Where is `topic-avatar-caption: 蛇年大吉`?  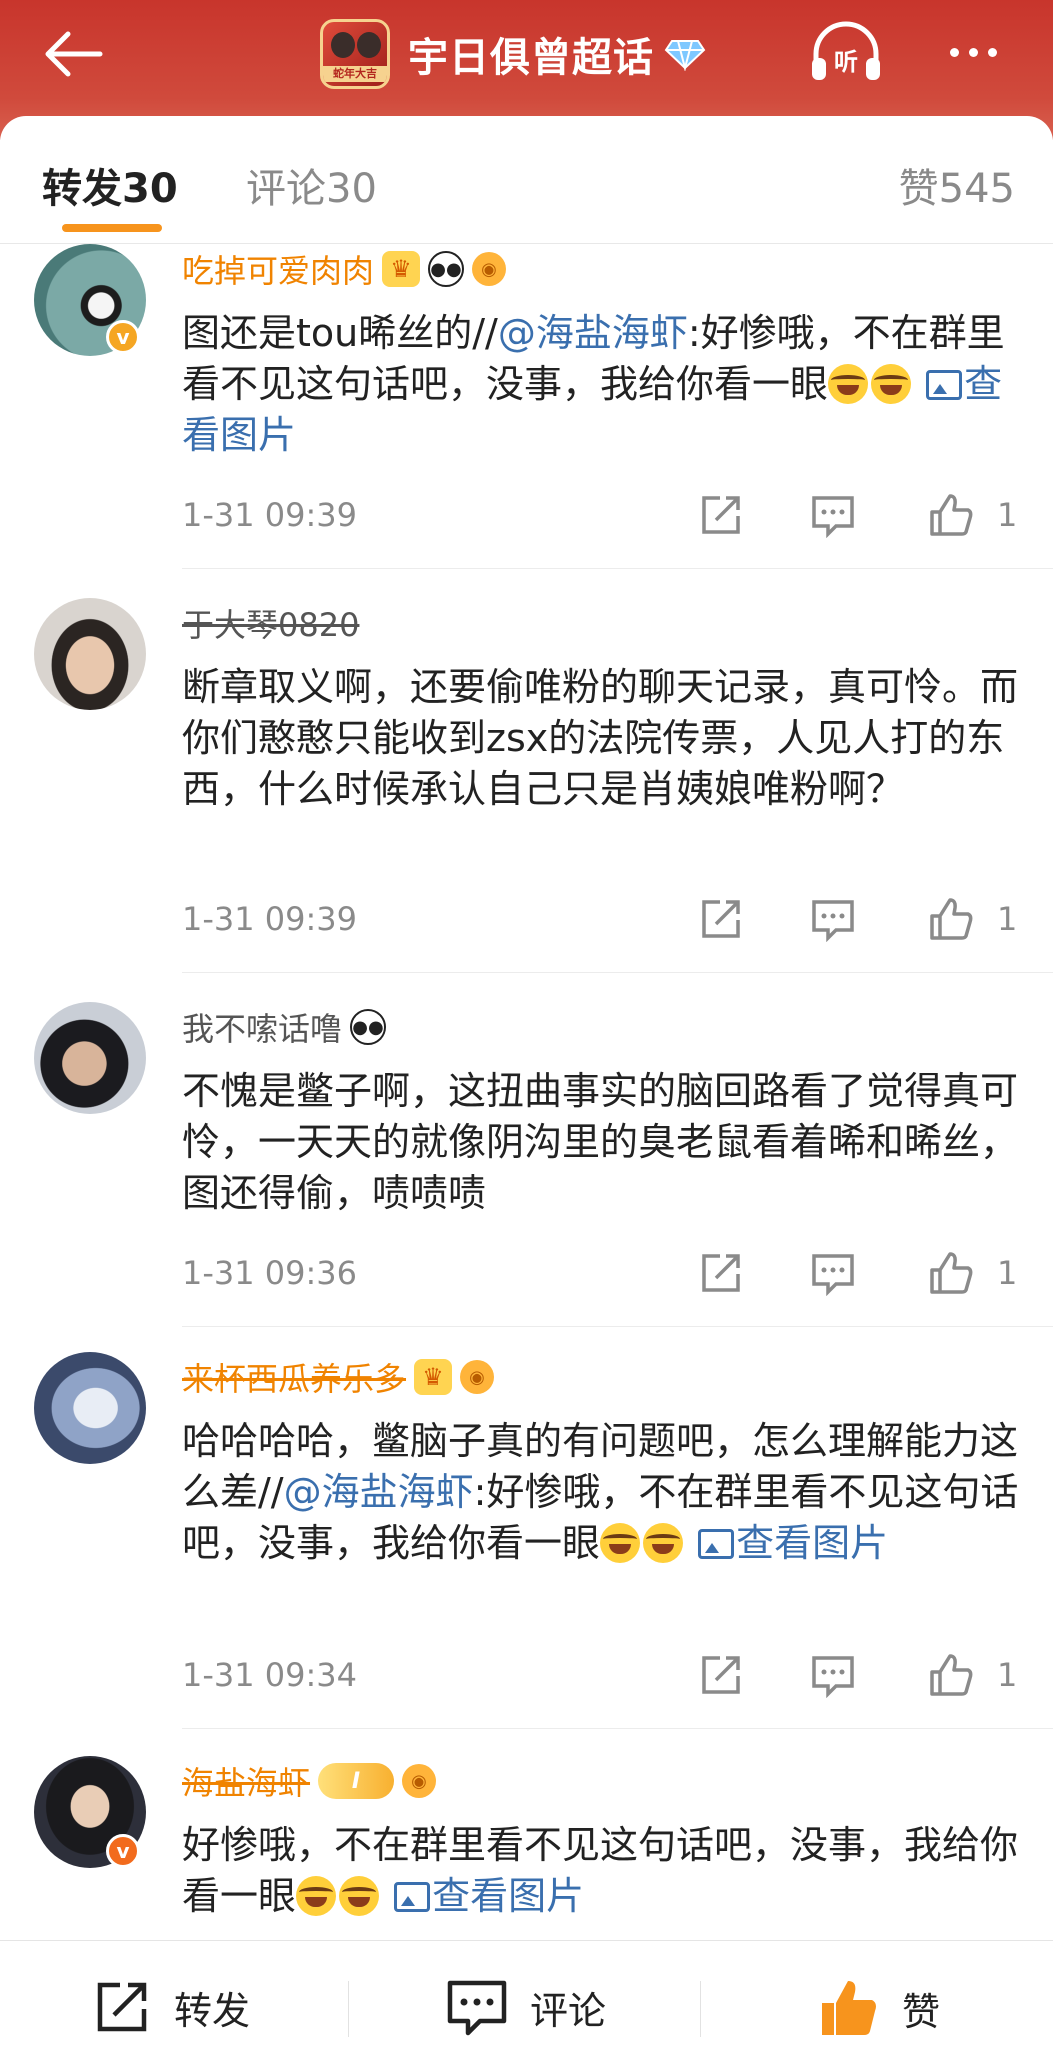 topic-avatar-caption: 蛇年大吉 is located at coordinates (355, 74).